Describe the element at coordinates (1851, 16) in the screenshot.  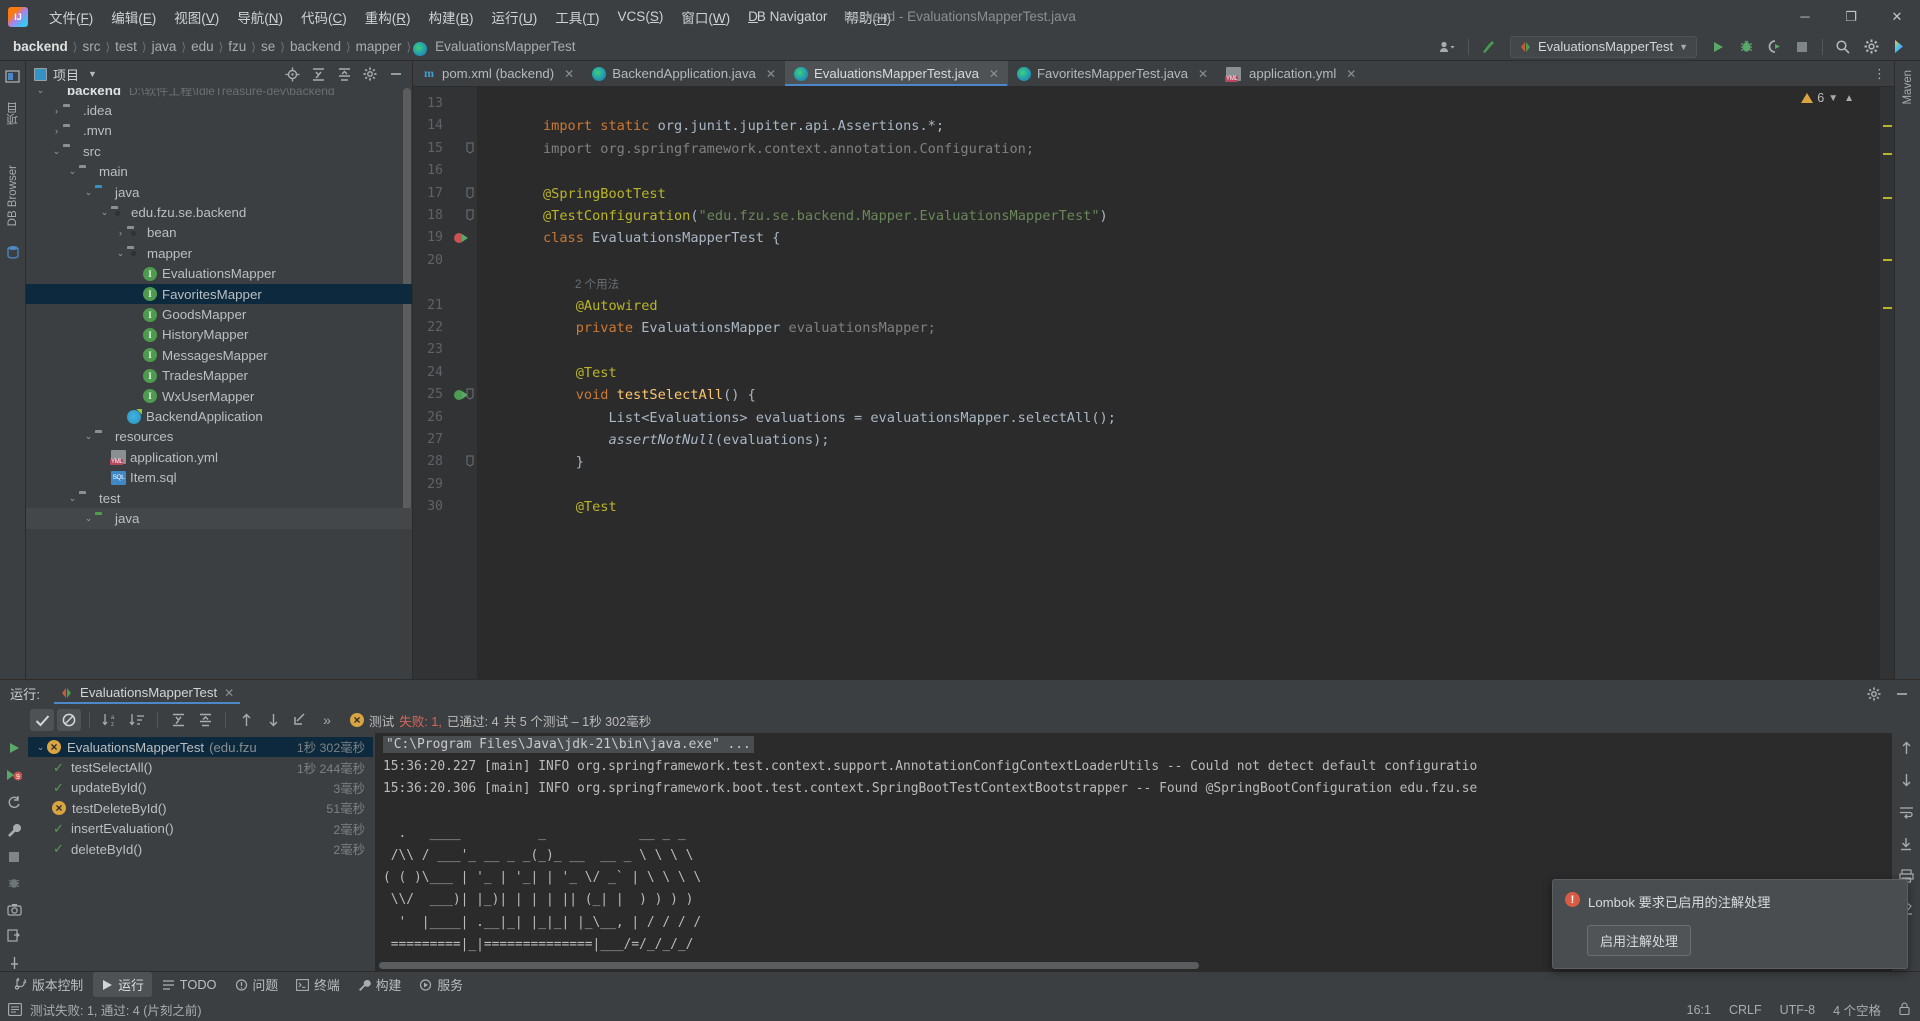
I see `maximize-button: ❐` at that location.